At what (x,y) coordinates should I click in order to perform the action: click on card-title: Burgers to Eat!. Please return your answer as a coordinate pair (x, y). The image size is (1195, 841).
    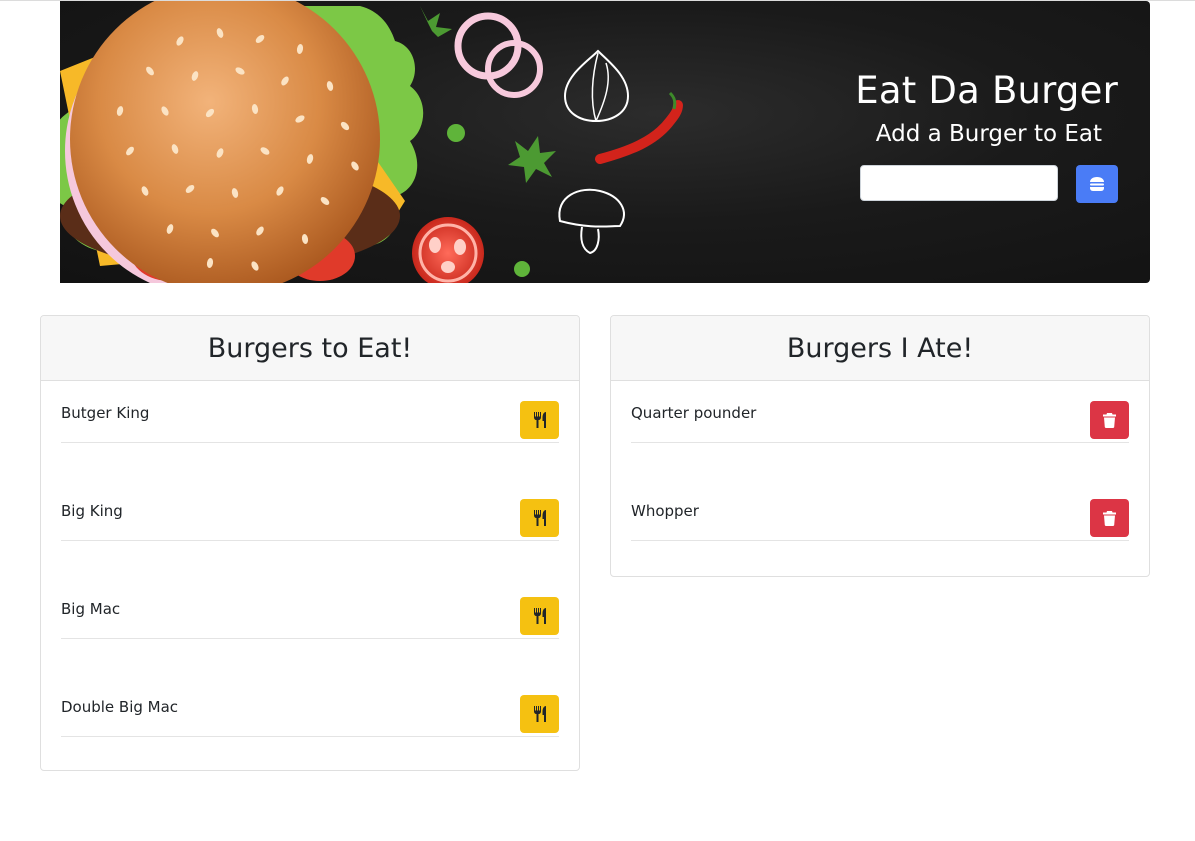
    Looking at the image, I should click on (310, 348).